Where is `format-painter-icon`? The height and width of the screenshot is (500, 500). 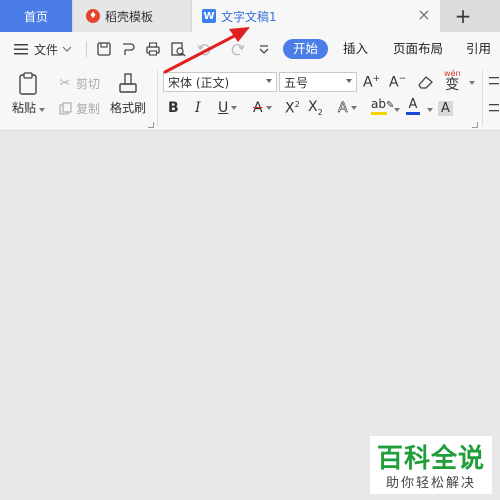 format-painter-icon is located at coordinates (128, 83).